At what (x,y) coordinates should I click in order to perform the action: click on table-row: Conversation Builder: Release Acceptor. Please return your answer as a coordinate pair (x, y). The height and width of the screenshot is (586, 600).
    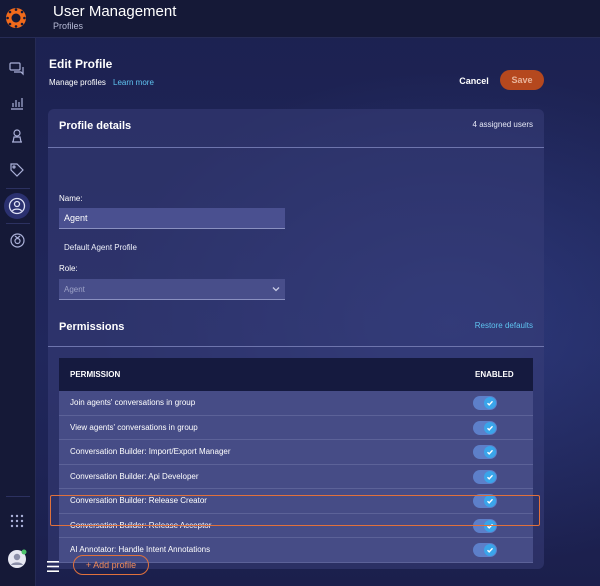
    Looking at the image, I should click on (296, 525).